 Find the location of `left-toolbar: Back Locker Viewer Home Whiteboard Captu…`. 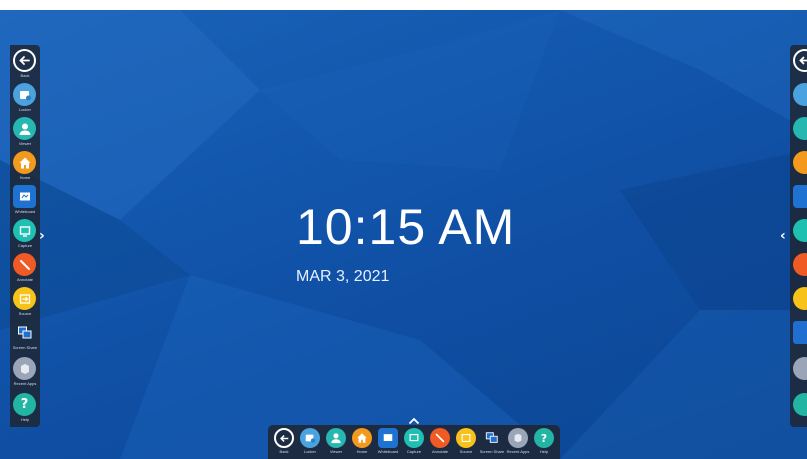

left-toolbar: Back Locker Viewer Home Whiteboard Captu… is located at coordinates (25, 236).